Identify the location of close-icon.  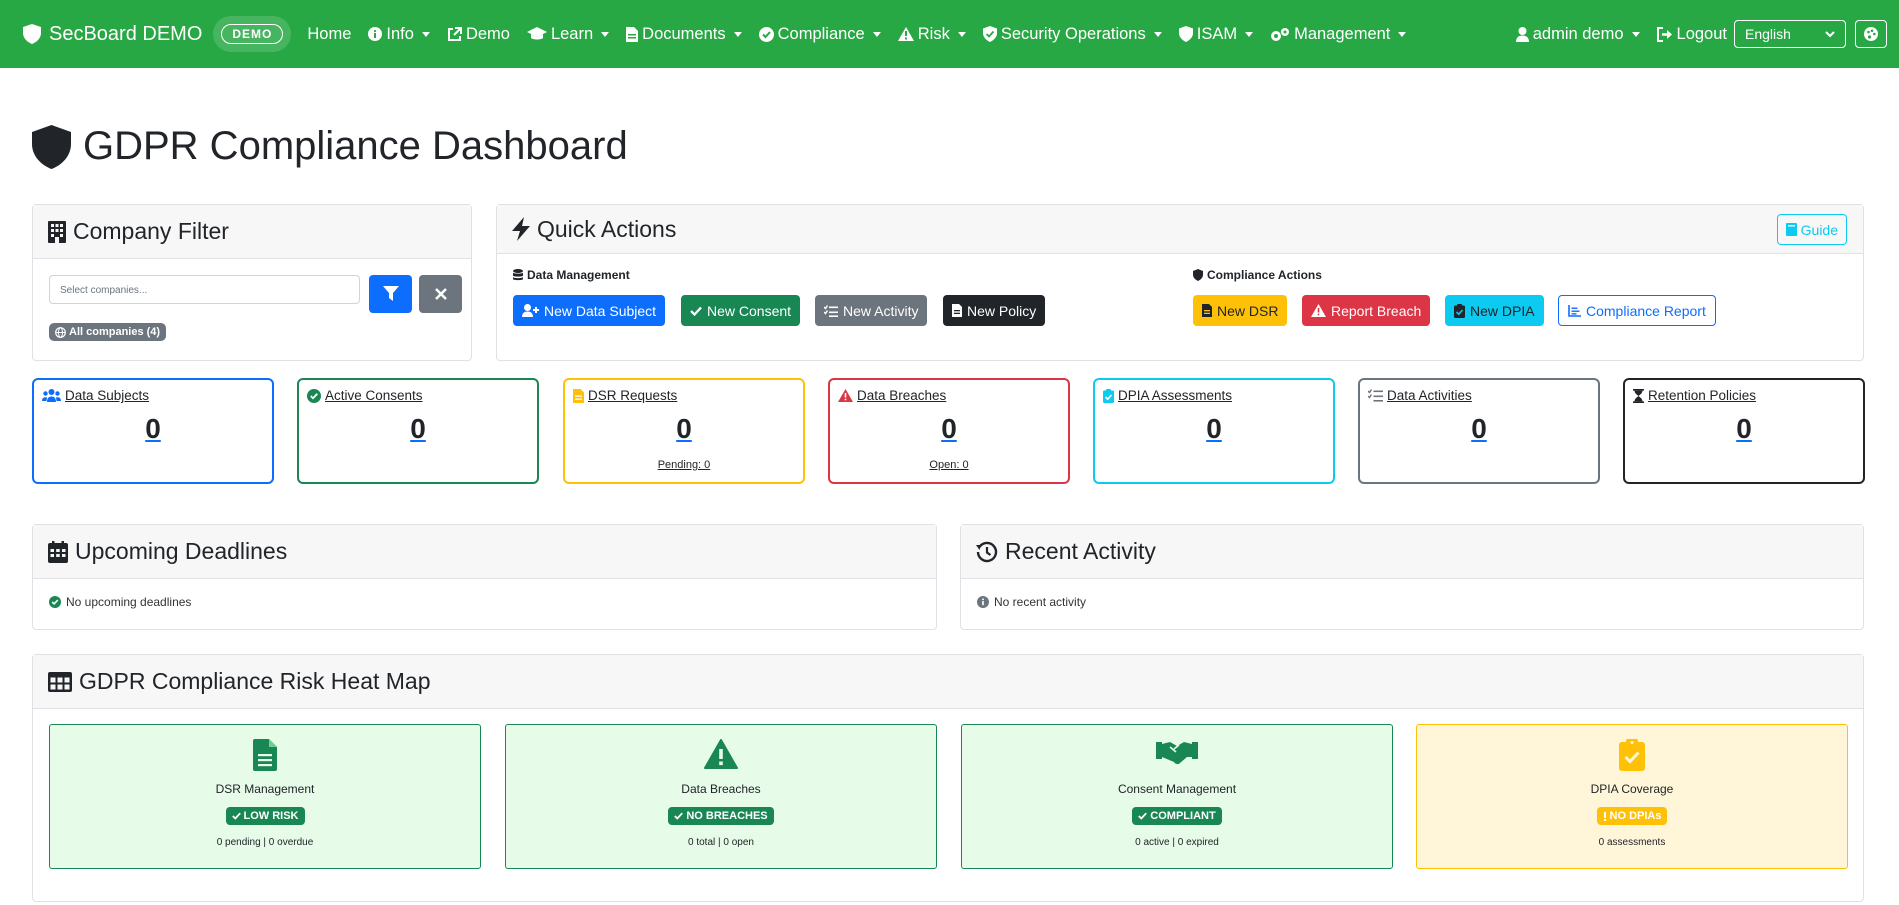
(440, 294).